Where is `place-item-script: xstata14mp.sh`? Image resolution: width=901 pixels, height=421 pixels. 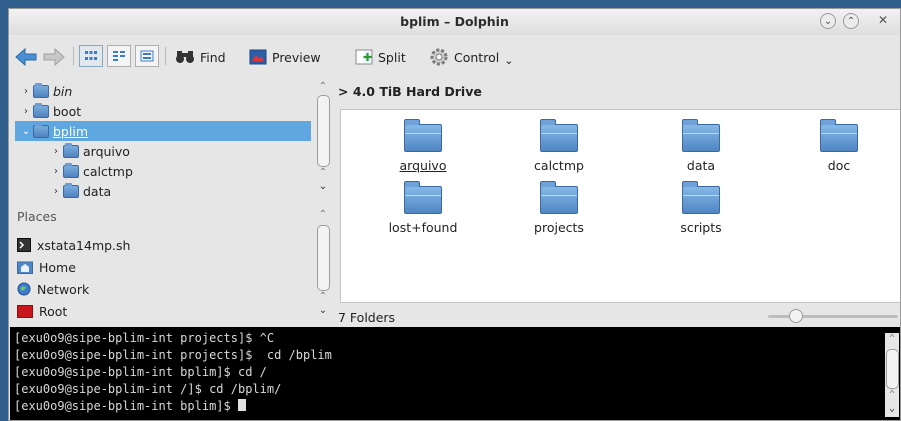 place-item-script: xstata14mp.sh is located at coordinates (73, 245).